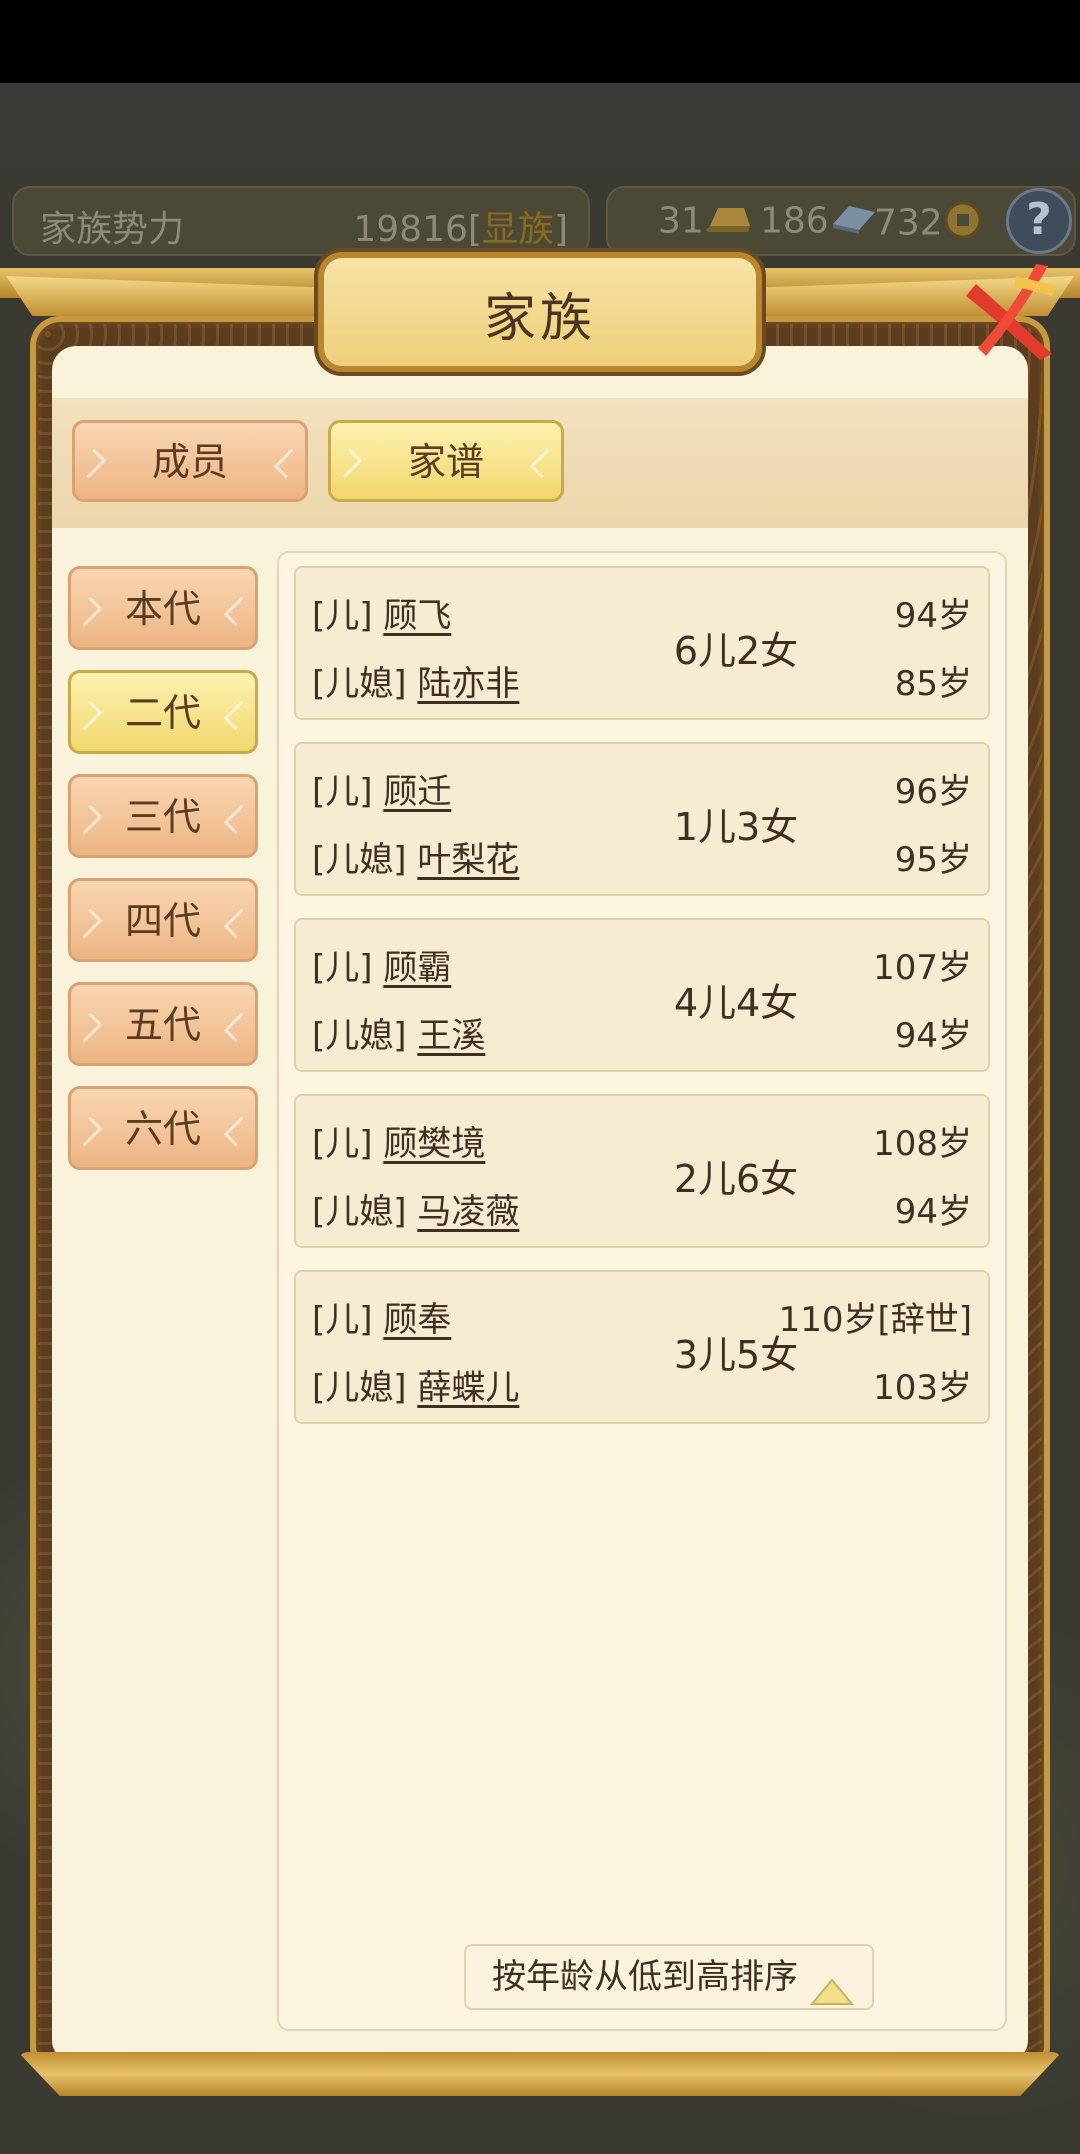 The width and height of the screenshot is (1080, 2154). What do you see at coordinates (451, 1036) in the screenshot?
I see `spouse-name-link: 王溪` at bounding box center [451, 1036].